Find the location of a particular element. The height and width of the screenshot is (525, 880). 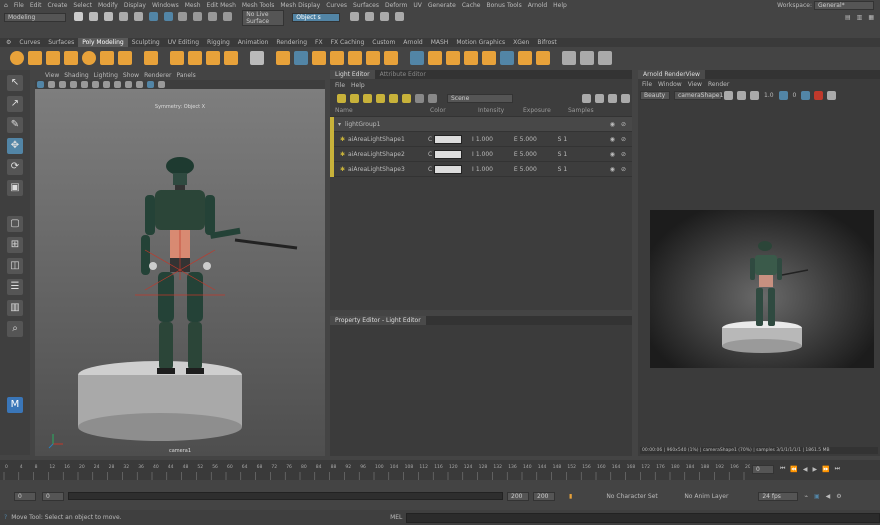

play-forward-icon: ▶ is located at coordinates (815, 469).